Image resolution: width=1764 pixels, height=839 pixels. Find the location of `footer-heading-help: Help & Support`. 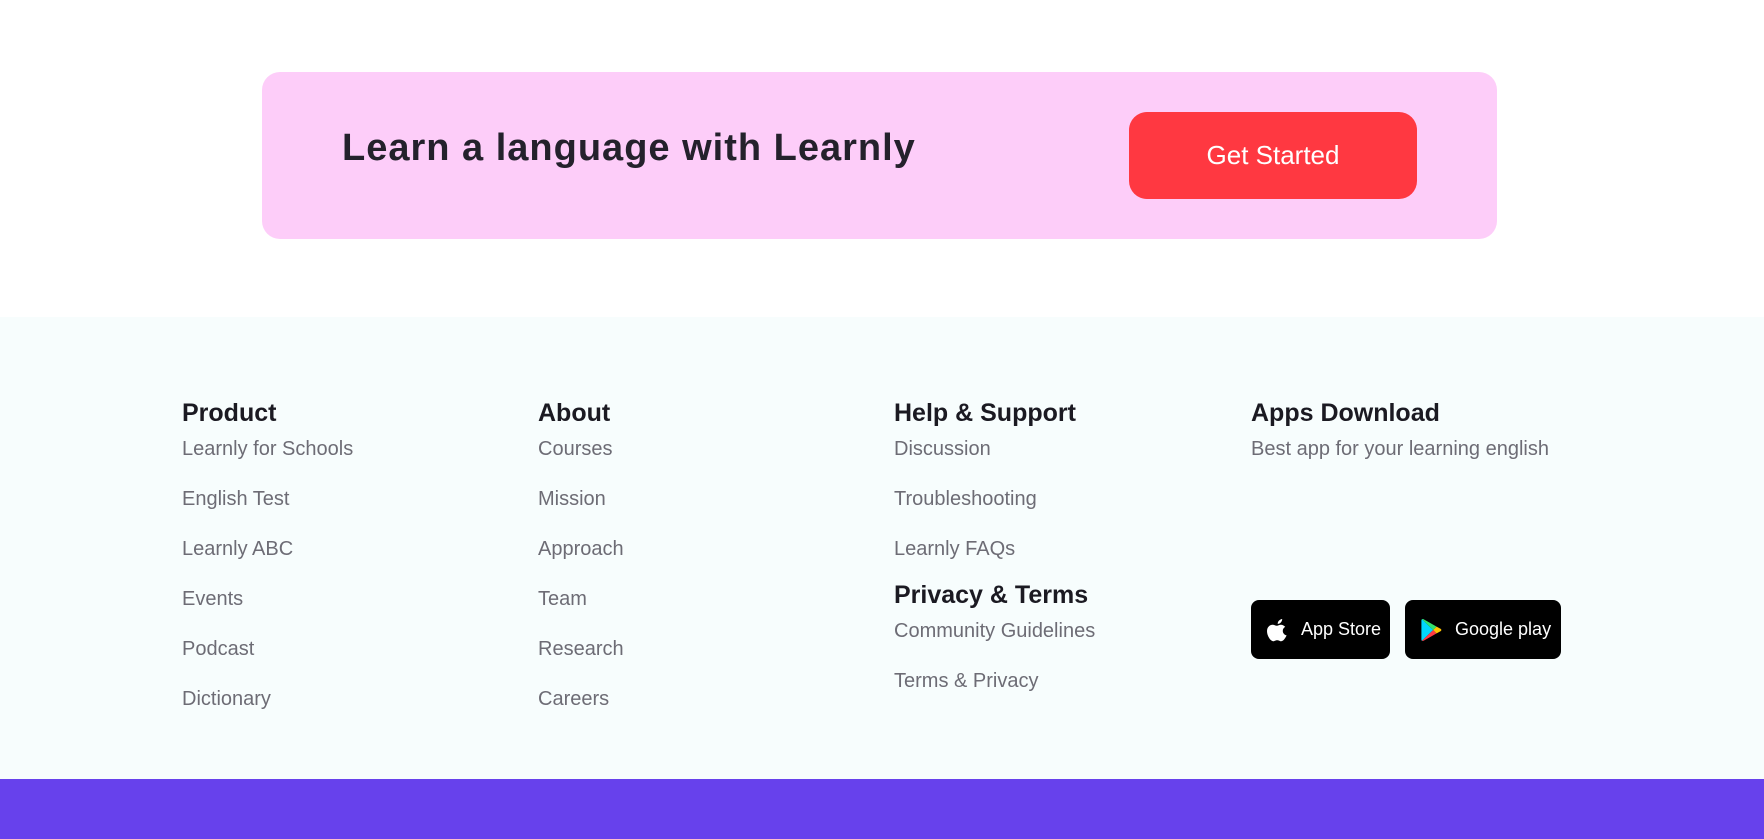

footer-heading-help: Help & Support is located at coordinates (985, 413).